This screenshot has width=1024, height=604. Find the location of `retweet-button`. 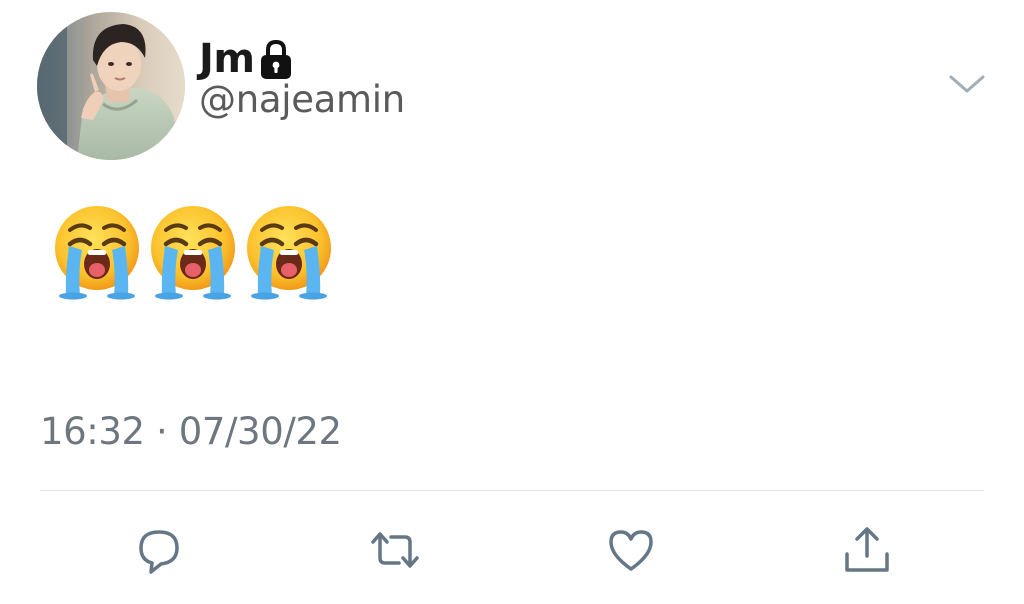

retweet-button is located at coordinates (395, 550).